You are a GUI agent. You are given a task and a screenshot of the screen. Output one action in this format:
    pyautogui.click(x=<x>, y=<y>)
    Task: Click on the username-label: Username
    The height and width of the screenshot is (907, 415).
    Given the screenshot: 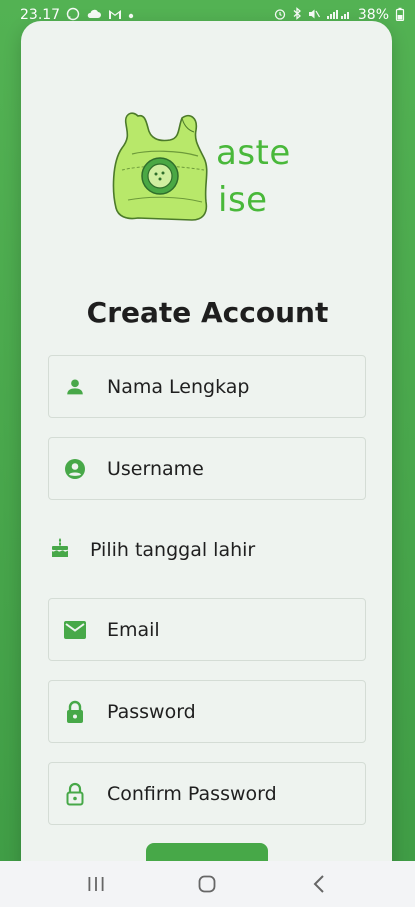 What is the action you would take?
    pyautogui.click(x=155, y=468)
    